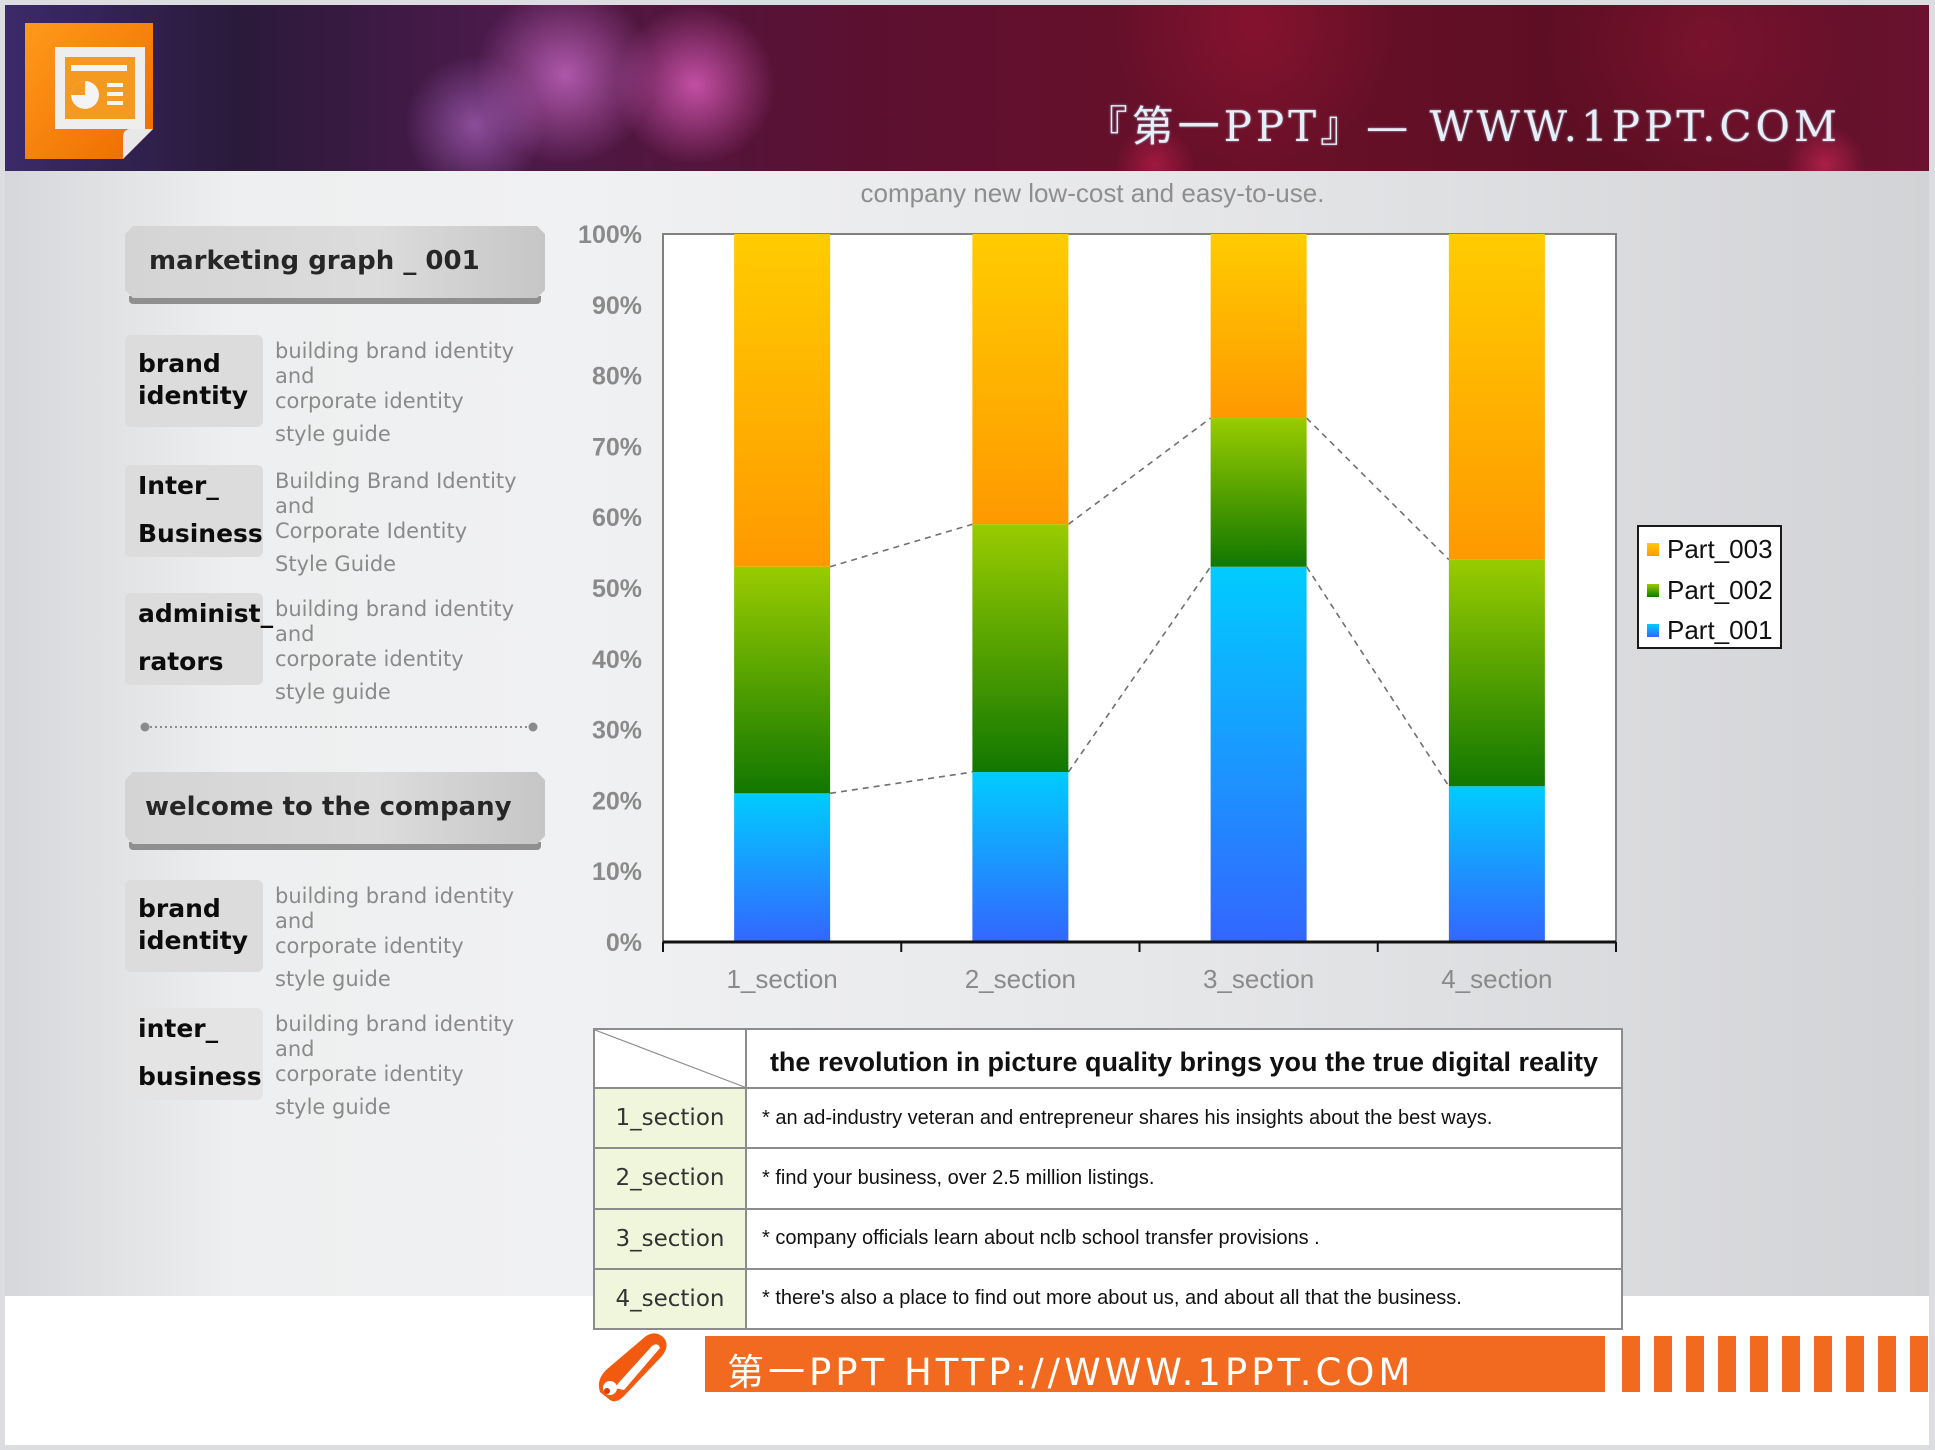 The image size is (1935, 1450). I want to click on pencil-icon, so click(632, 1367).